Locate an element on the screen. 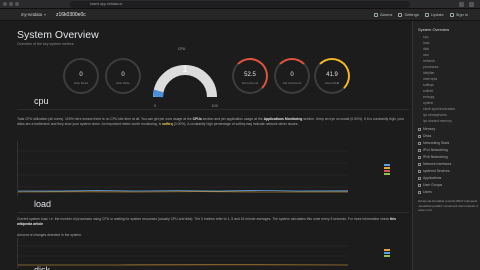  host-selector: my-netdata ▾ is located at coordinates (33, 15).